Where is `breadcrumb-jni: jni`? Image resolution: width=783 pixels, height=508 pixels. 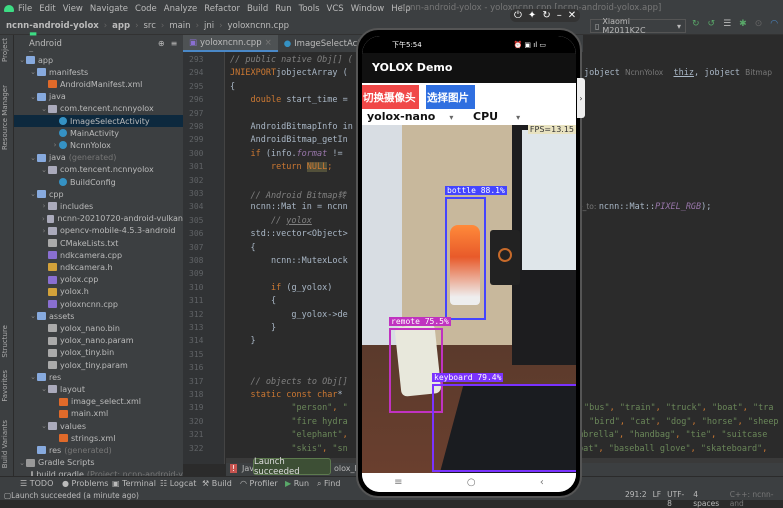 breadcrumb-jni: jni is located at coordinates (209, 26).